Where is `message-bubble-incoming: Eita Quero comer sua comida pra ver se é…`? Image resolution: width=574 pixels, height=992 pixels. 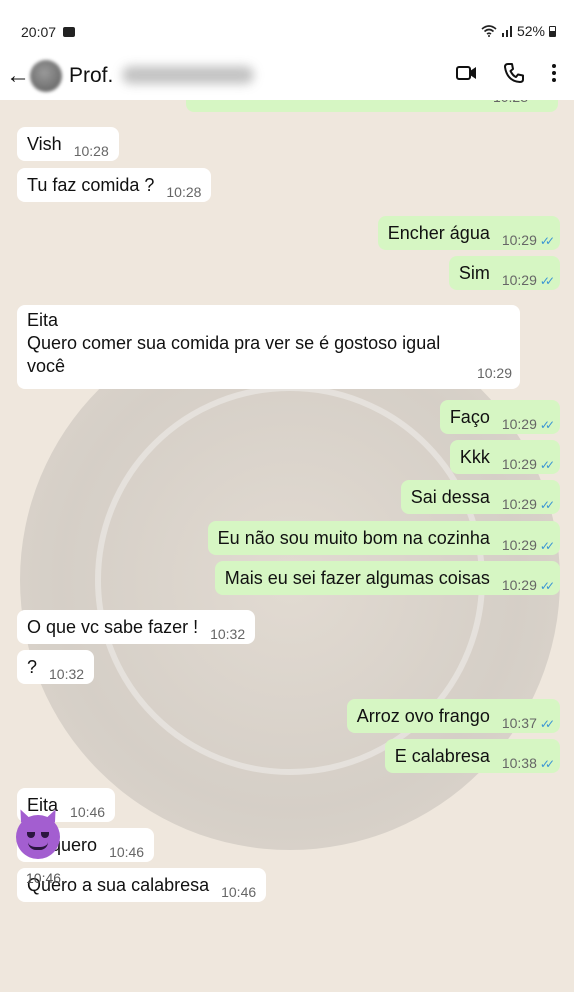
message-bubble-incoming: Eita Quero comer sua comida pra ver se é… is located at coordinates (268, 347).